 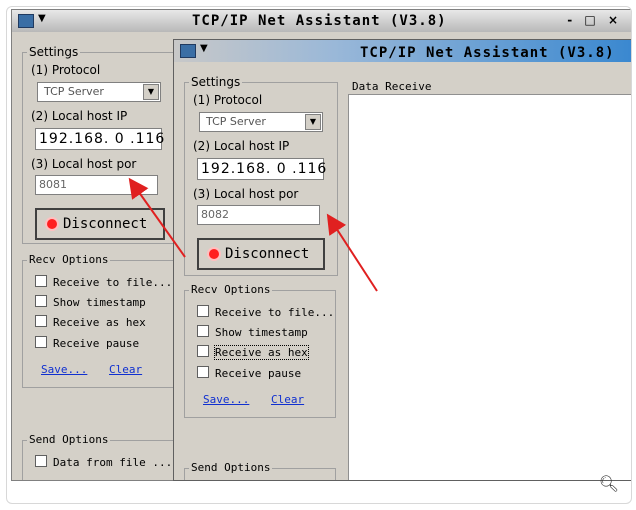 I want to click on magnifier-plus-icon: 🔍︎, so click(x=609, y=483).